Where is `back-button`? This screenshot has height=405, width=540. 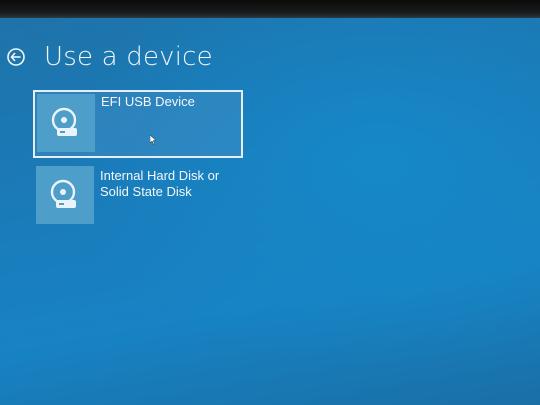 back-button is located at coordinates (16, 57).